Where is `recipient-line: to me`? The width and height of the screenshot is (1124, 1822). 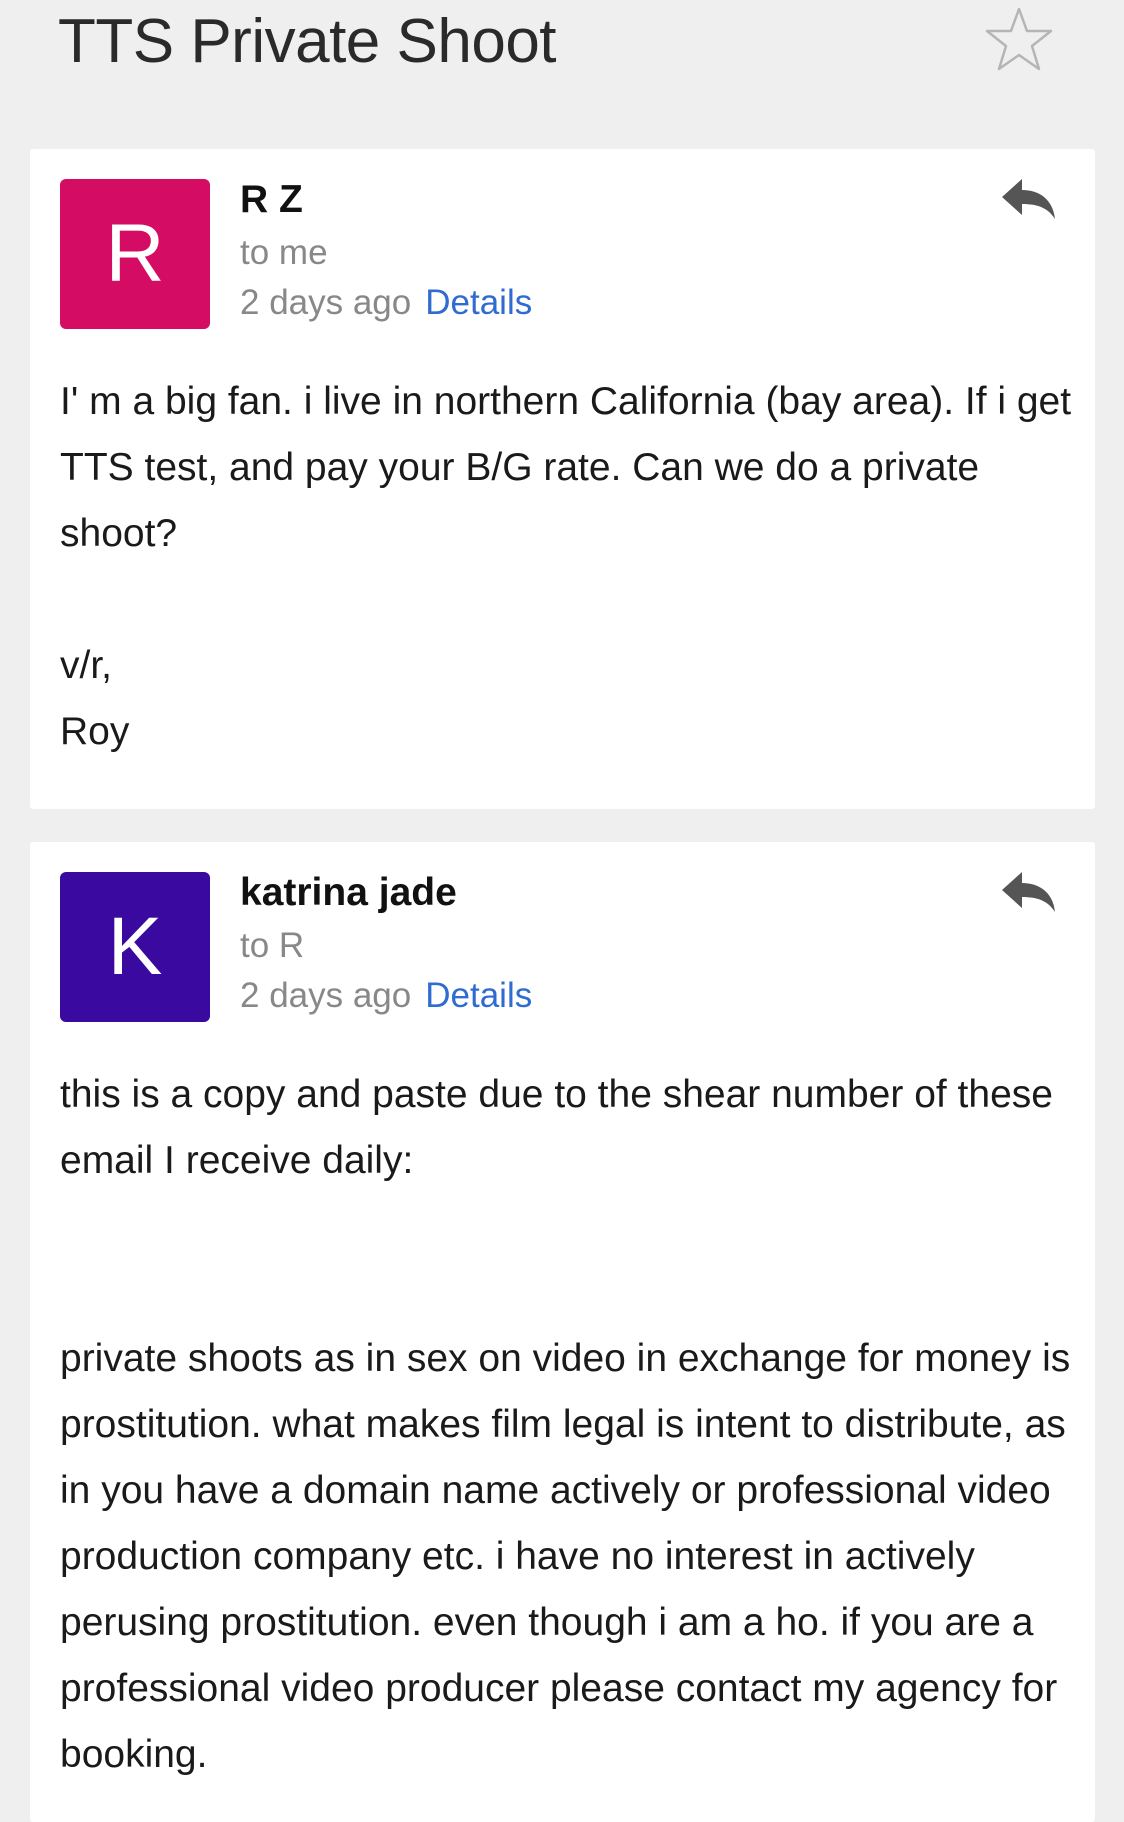
recipient-line: to me is located at coordinates (284, 252).